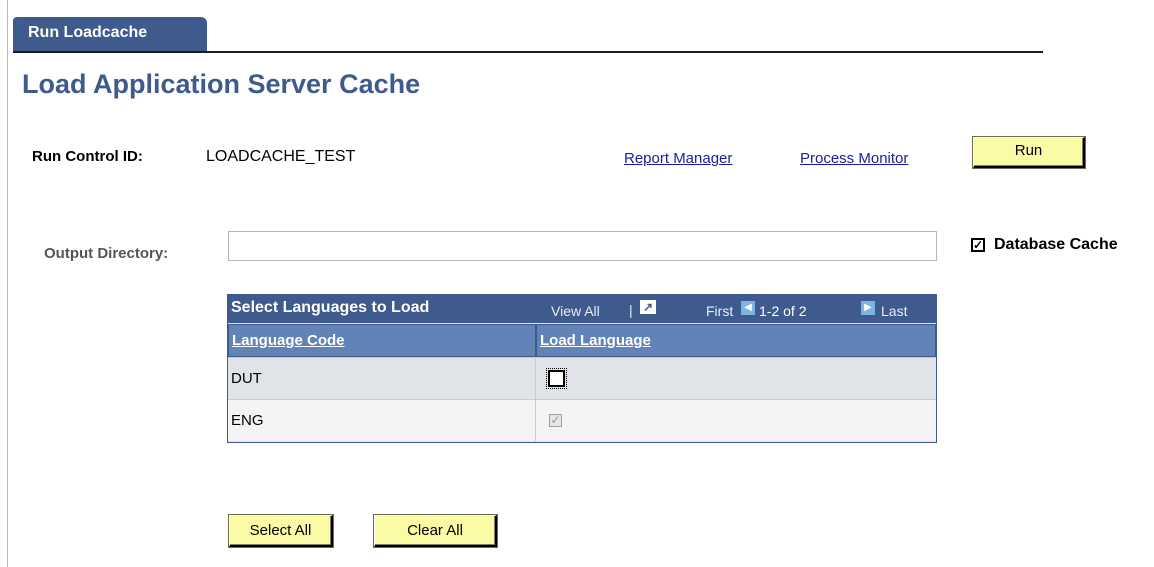 This screenshot has width=1154, height=567. What do you see at coordinates (783, 311) in the screenshot?
I see `row-range-label: 1-2 of 2` at bounding box center [783, 311].